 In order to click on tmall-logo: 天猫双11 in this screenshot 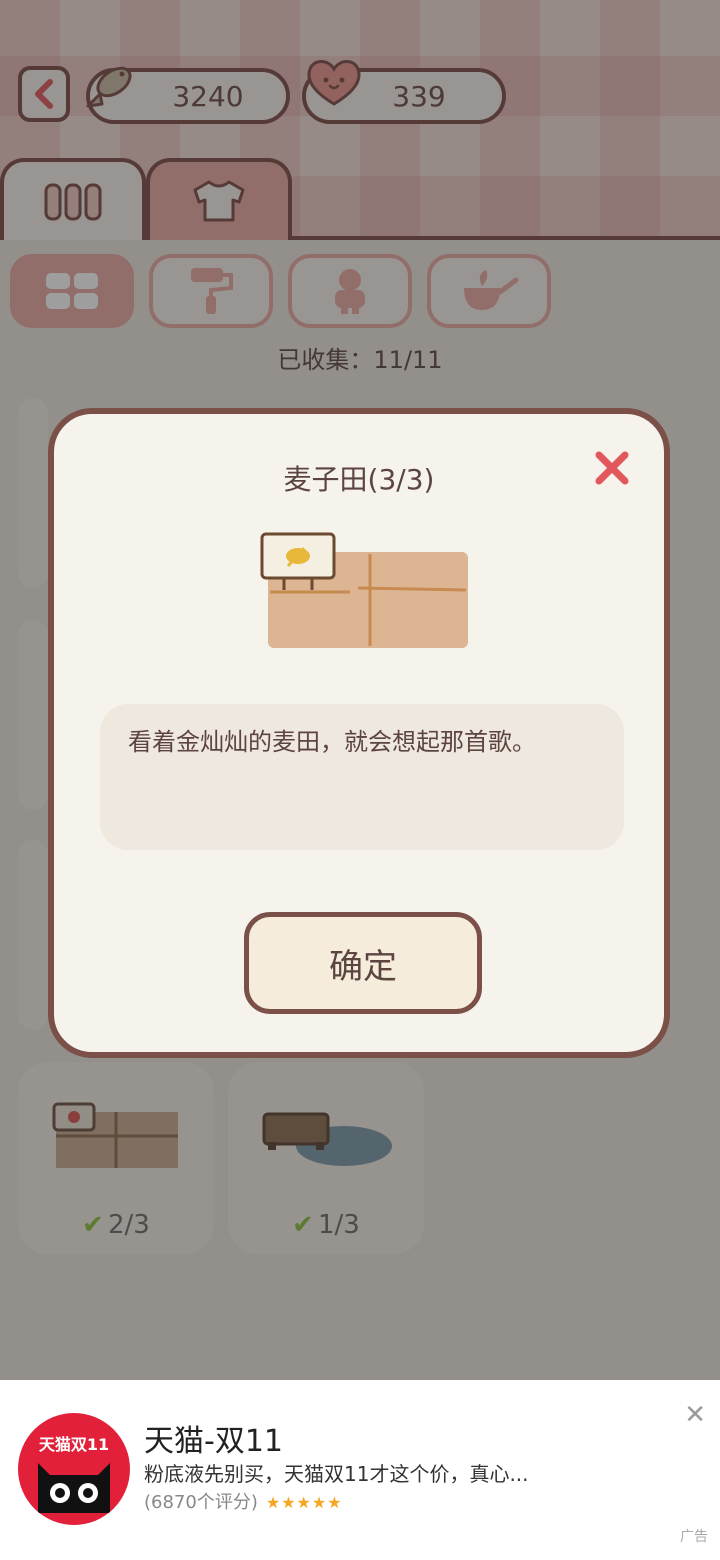, I will do `click(74, 1469)`.